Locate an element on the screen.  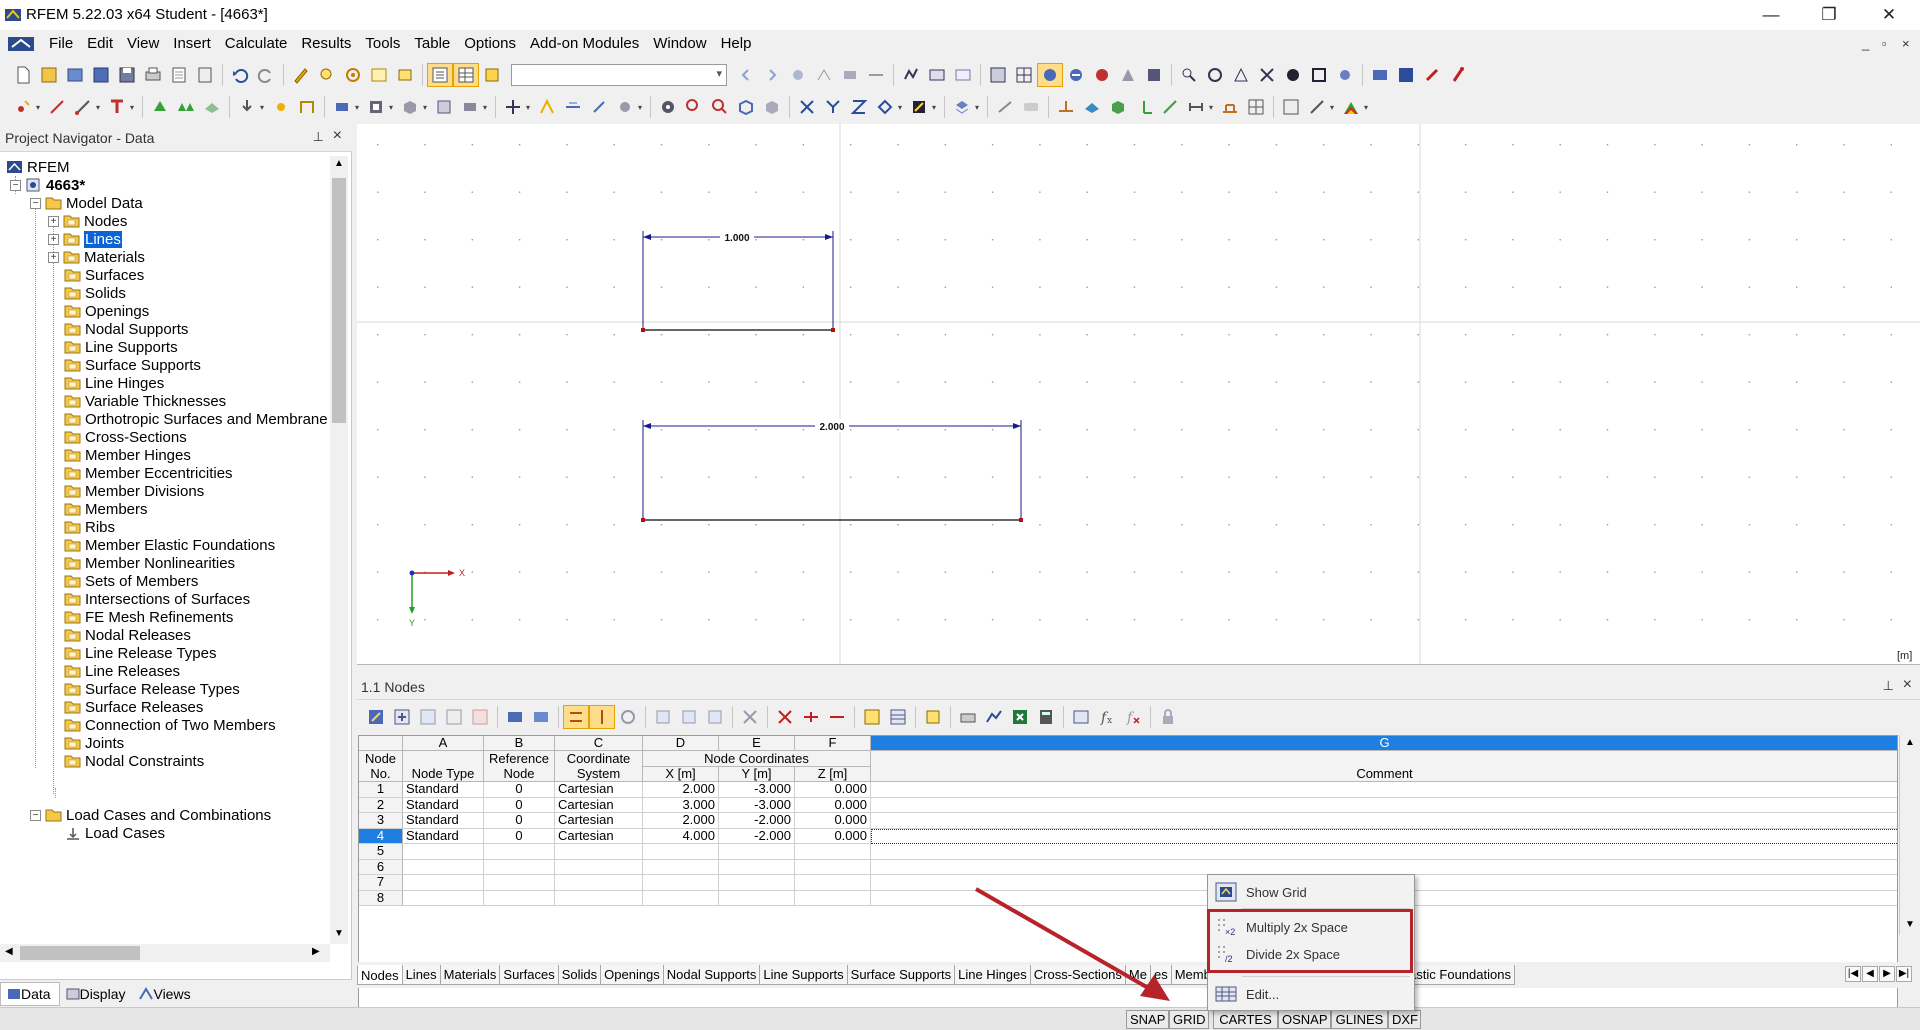
row-number: 1 is located at coordinates (381, 790).